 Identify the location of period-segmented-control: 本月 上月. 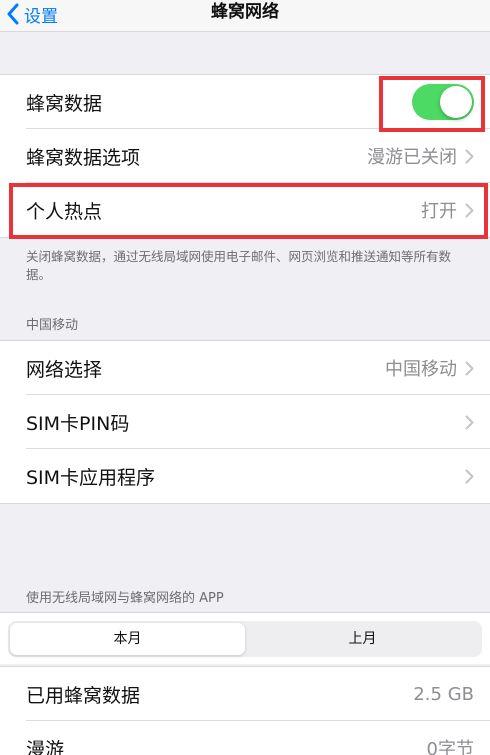
(245, 639).